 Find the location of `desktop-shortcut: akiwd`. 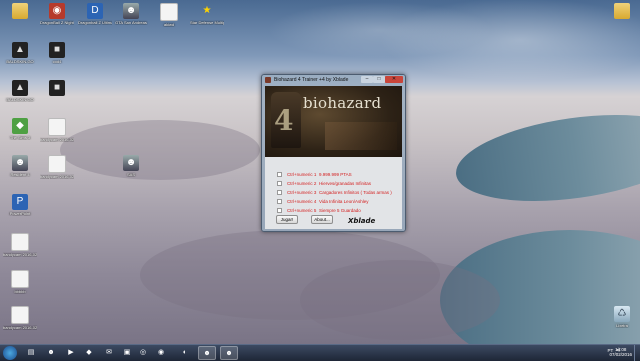

desktop-shortcut: akiwd is located at coordinates (169, 15).